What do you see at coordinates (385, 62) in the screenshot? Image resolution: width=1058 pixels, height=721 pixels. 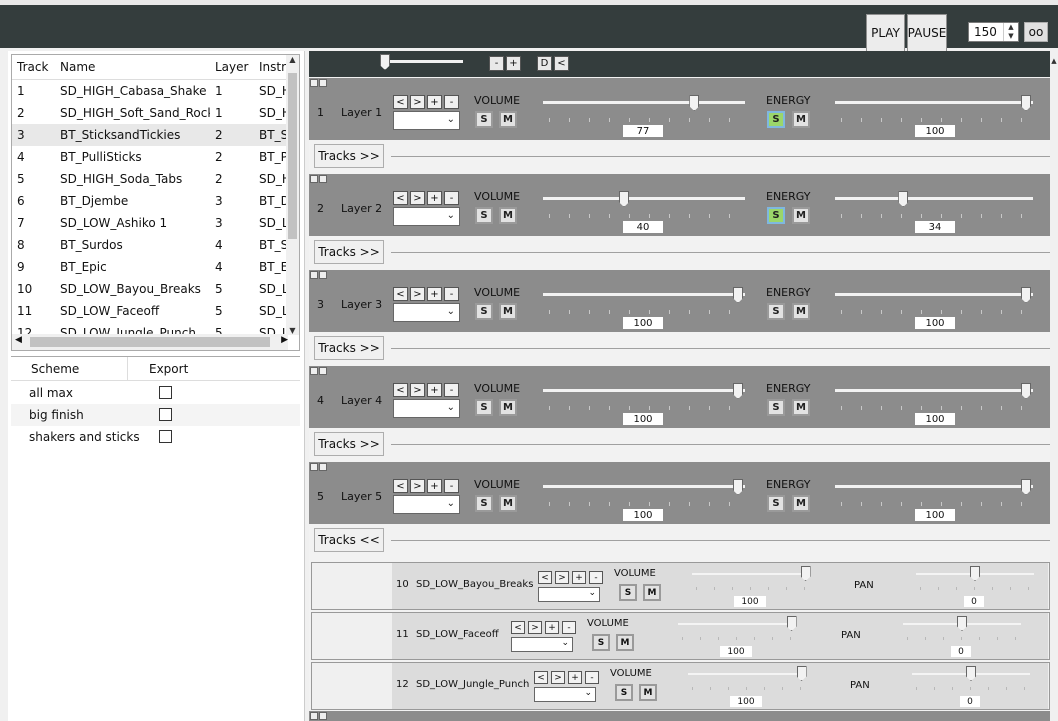 I see `master-slider-knob` at bounding box center [385, 62].